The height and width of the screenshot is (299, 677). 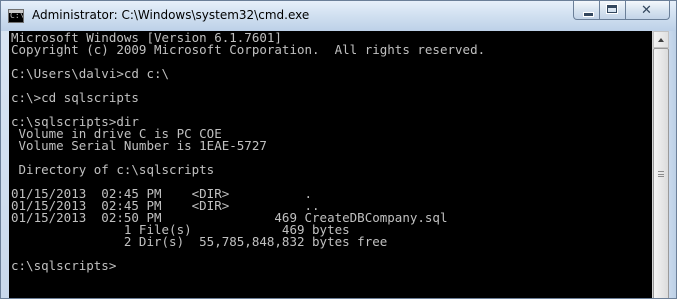 What do you see at coordinates (75, 97) in the screenshot?
I see `console-line: c:\>cd sqlscripts` at bounding box center [75, 97].